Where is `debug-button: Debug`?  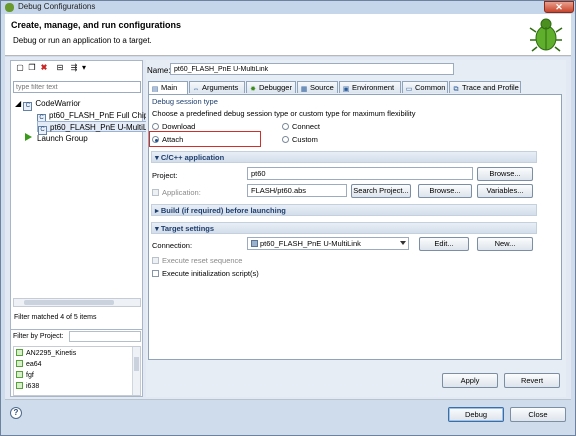
debug-button: Debug is located at coordinates (476, 414).